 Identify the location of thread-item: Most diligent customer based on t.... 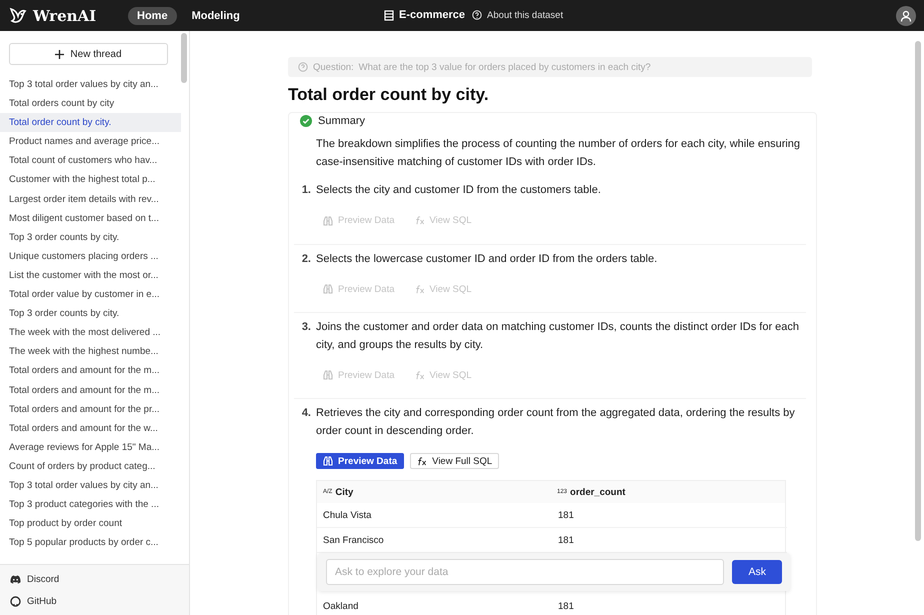
(90, 218).